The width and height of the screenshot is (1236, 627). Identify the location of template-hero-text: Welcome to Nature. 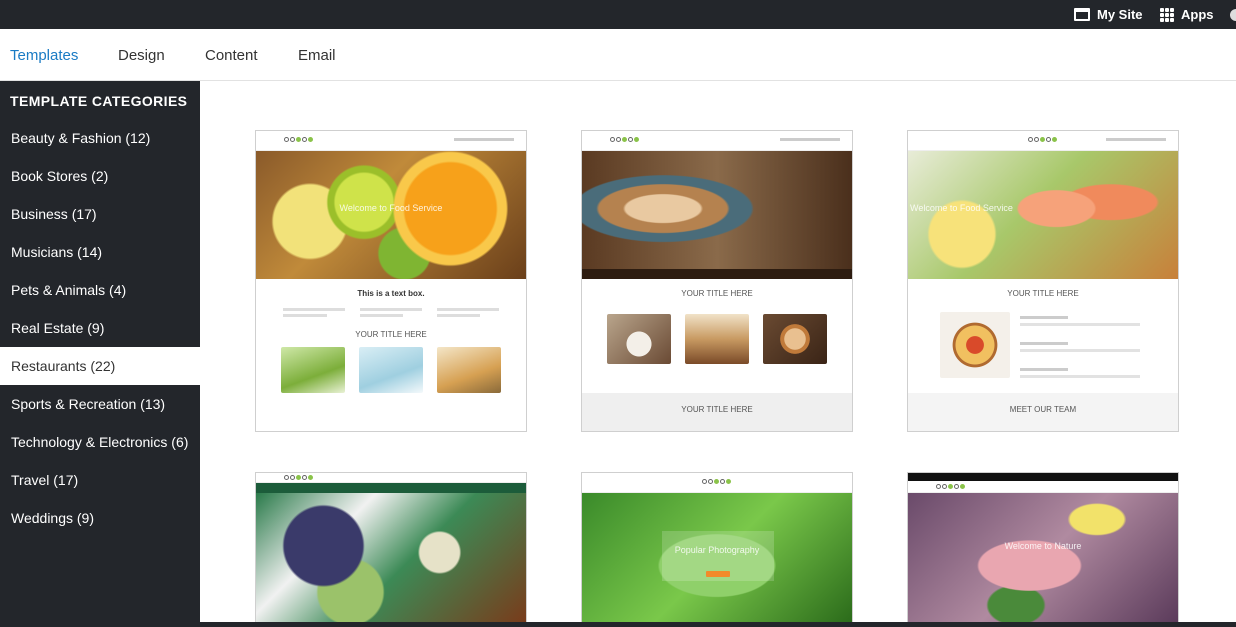
(1043, 546).